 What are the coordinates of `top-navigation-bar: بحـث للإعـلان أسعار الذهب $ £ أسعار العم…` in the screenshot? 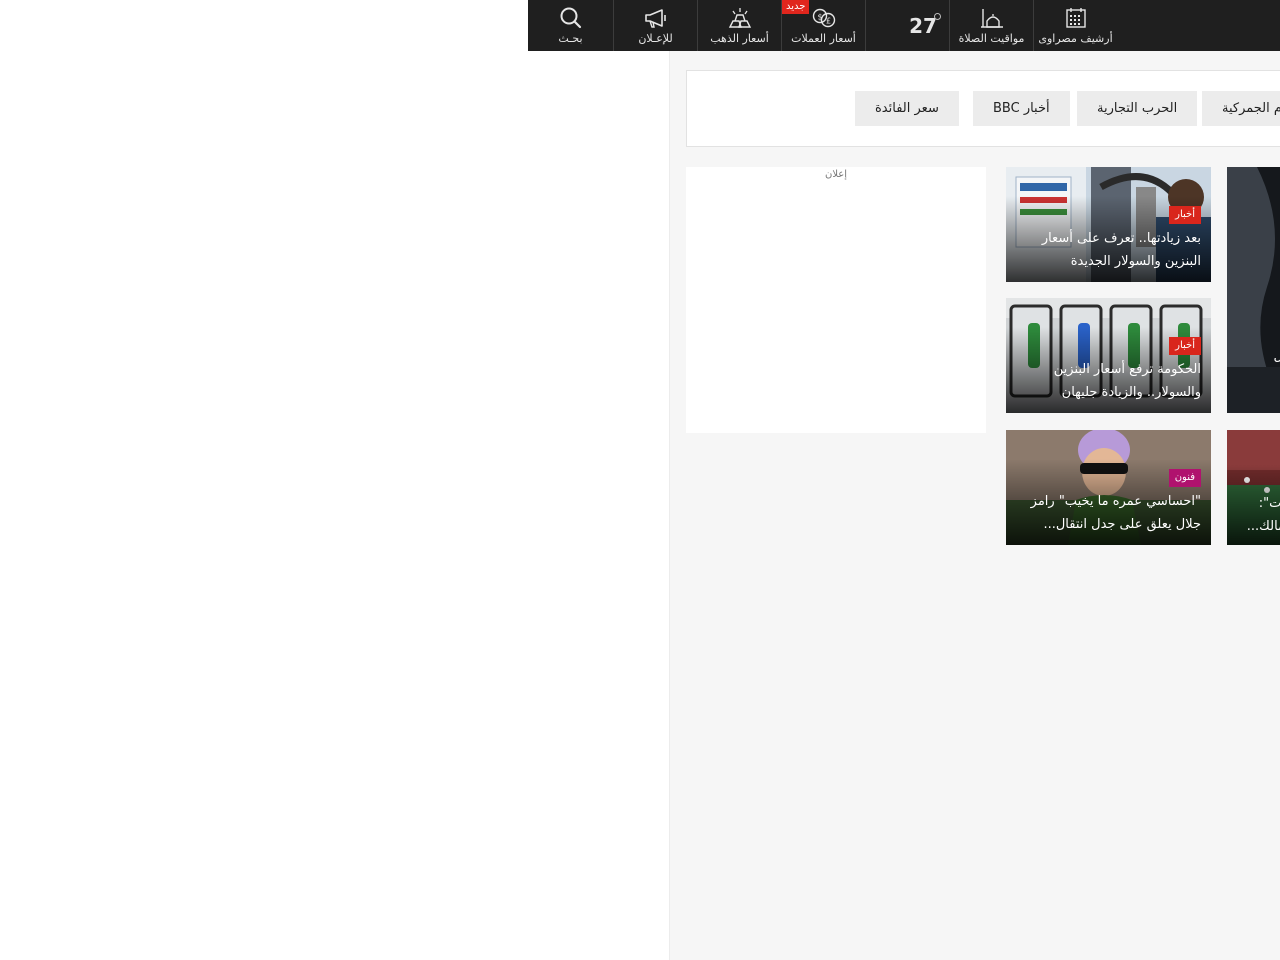 It's located at (904, 25).